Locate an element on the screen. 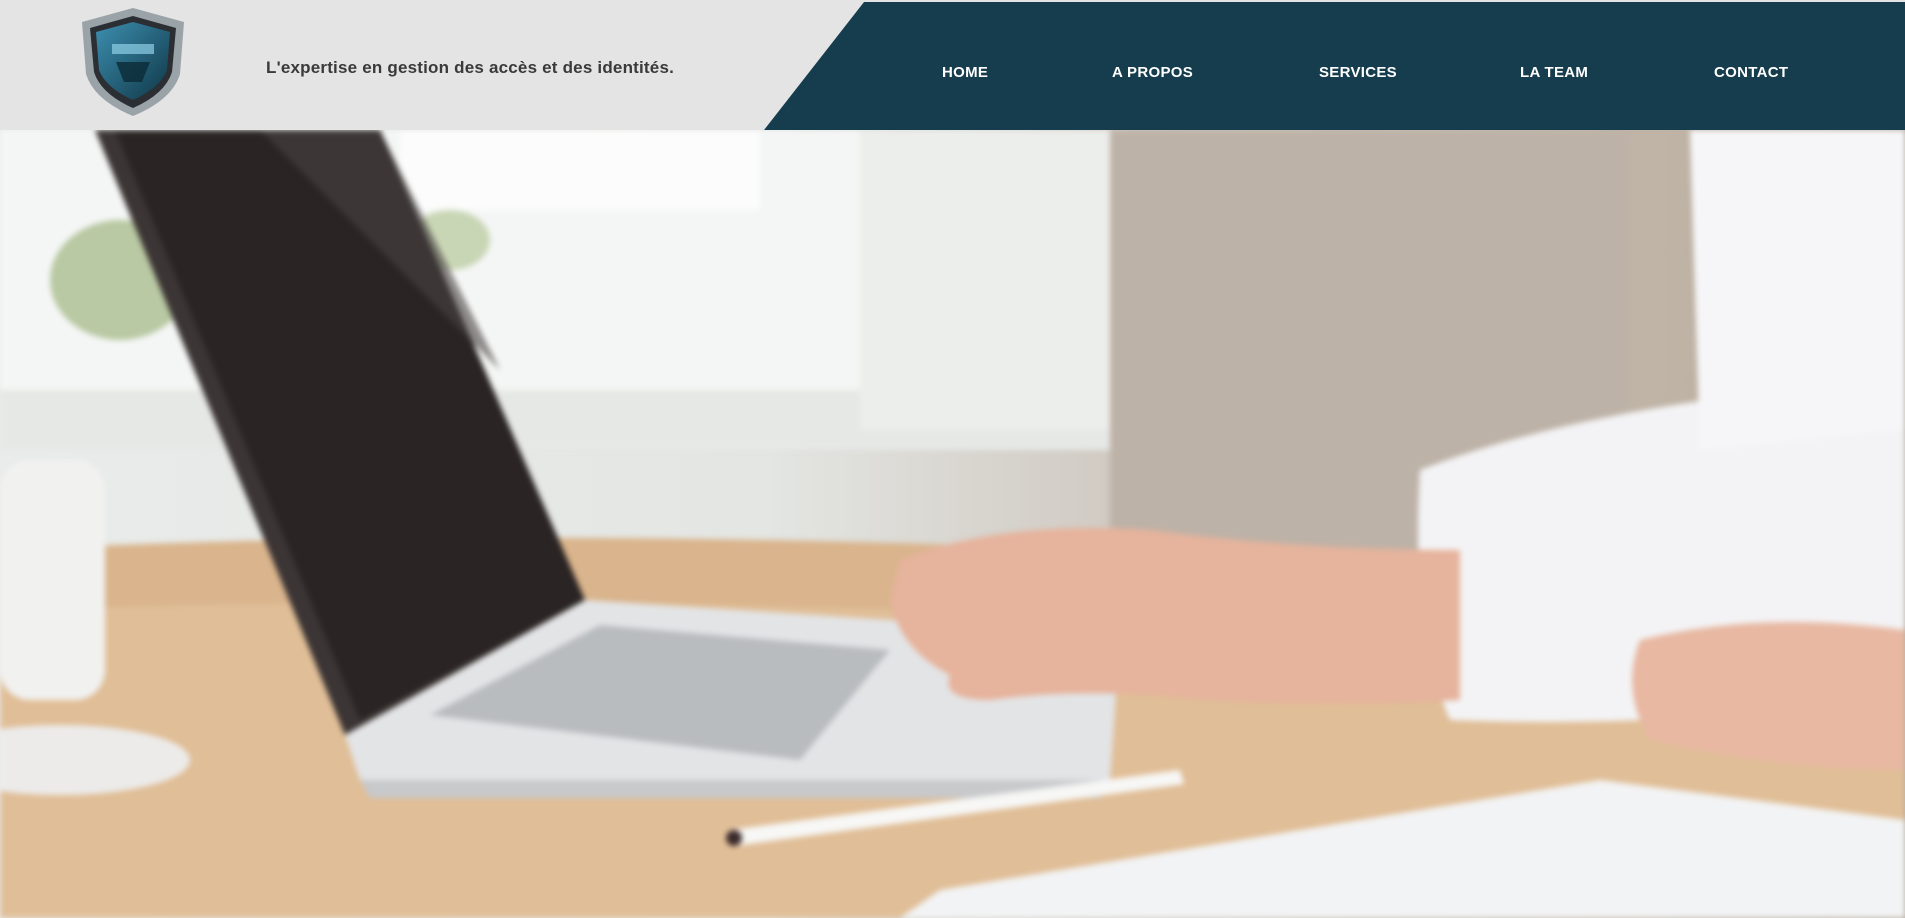 The image size is (1905, 918). shield-logo-icon is located at coordinates (133, 62).